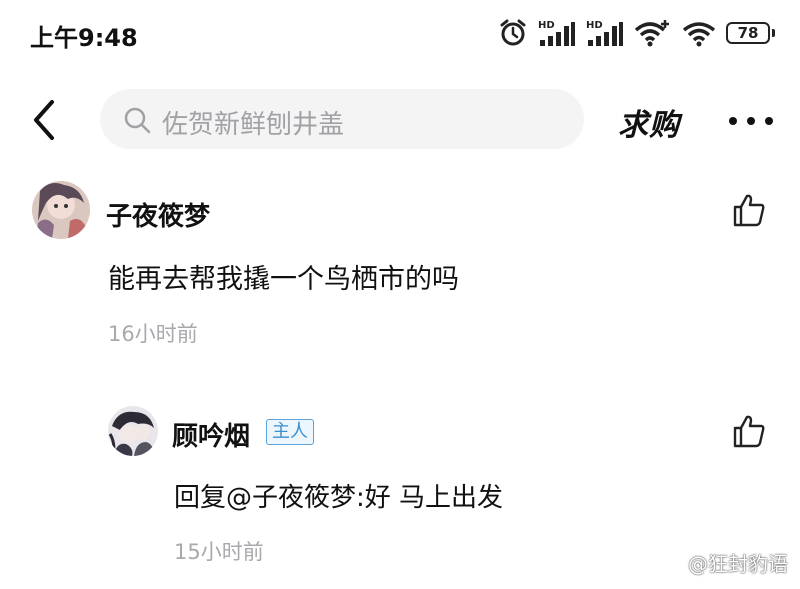  What do you see at coordinates (283, 279) in the screenshot?
I see `comment-content: 能再去帮我撬一个鸟栖市的吗` at bounding box center [283, 279].